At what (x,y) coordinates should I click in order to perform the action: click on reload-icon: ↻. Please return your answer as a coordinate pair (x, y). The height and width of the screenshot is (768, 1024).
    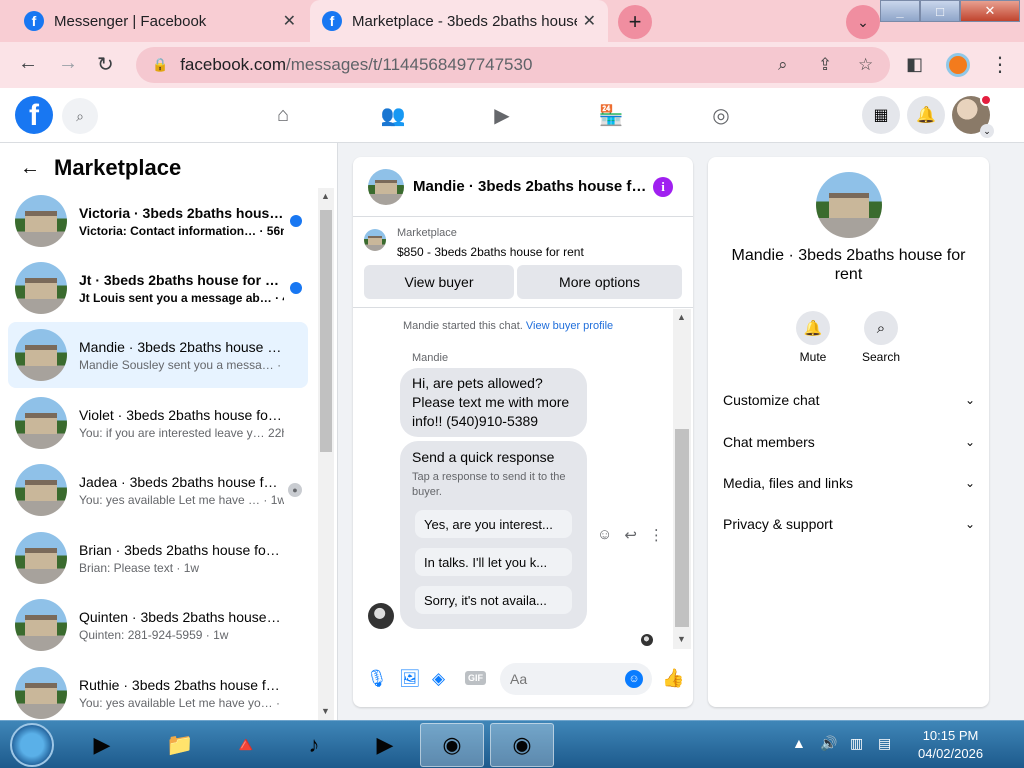
    Looking at the image, I should click on (105, 64).